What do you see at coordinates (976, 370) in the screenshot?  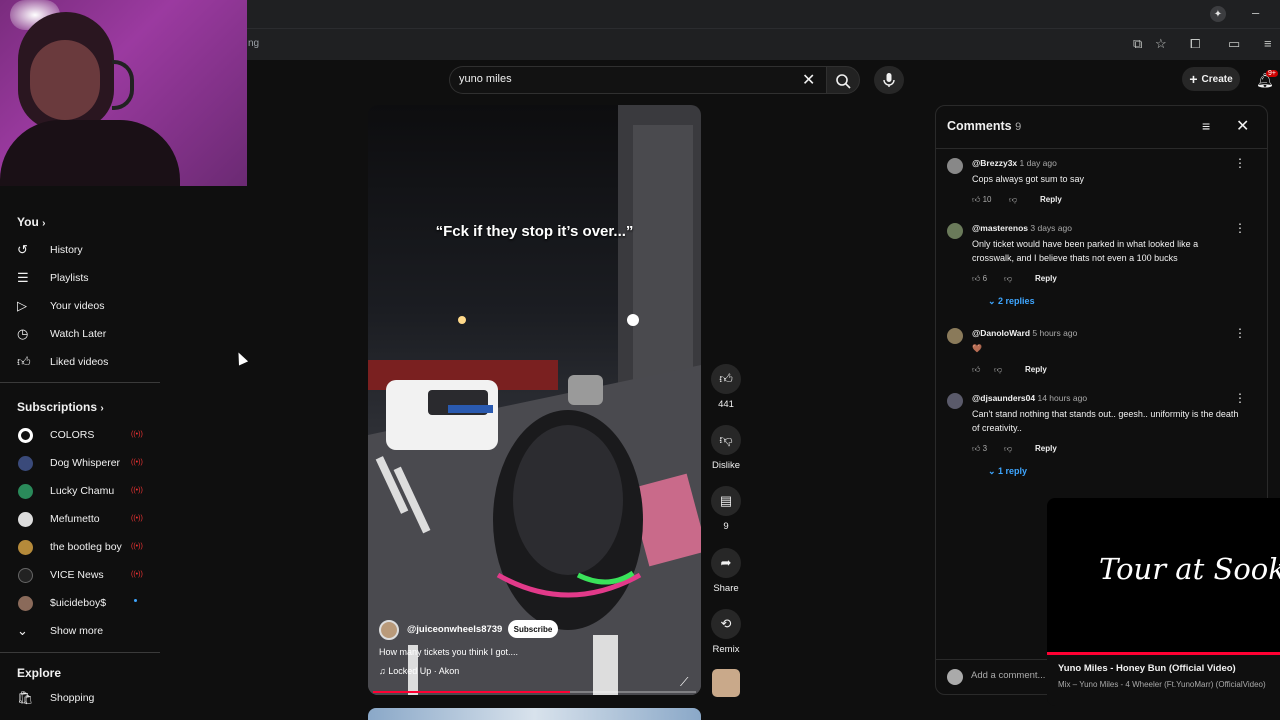 I see `comment-like-button: 👍︎` at bounding box center [976, 370].